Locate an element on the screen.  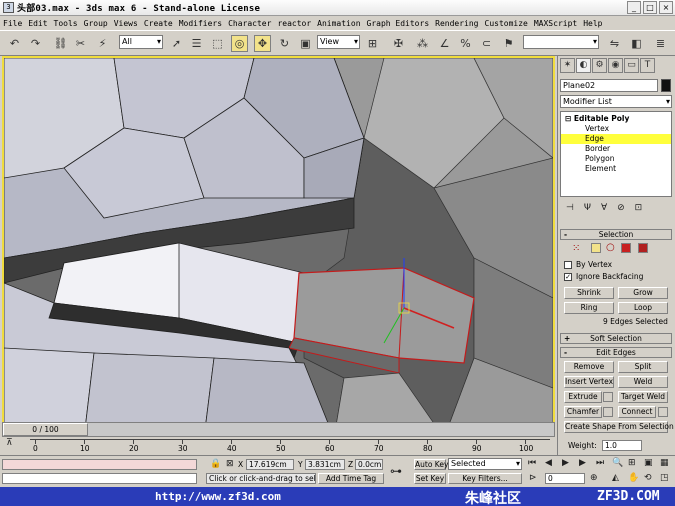
select-by-name-icon: ☰ is located at coordinates (196, 43).